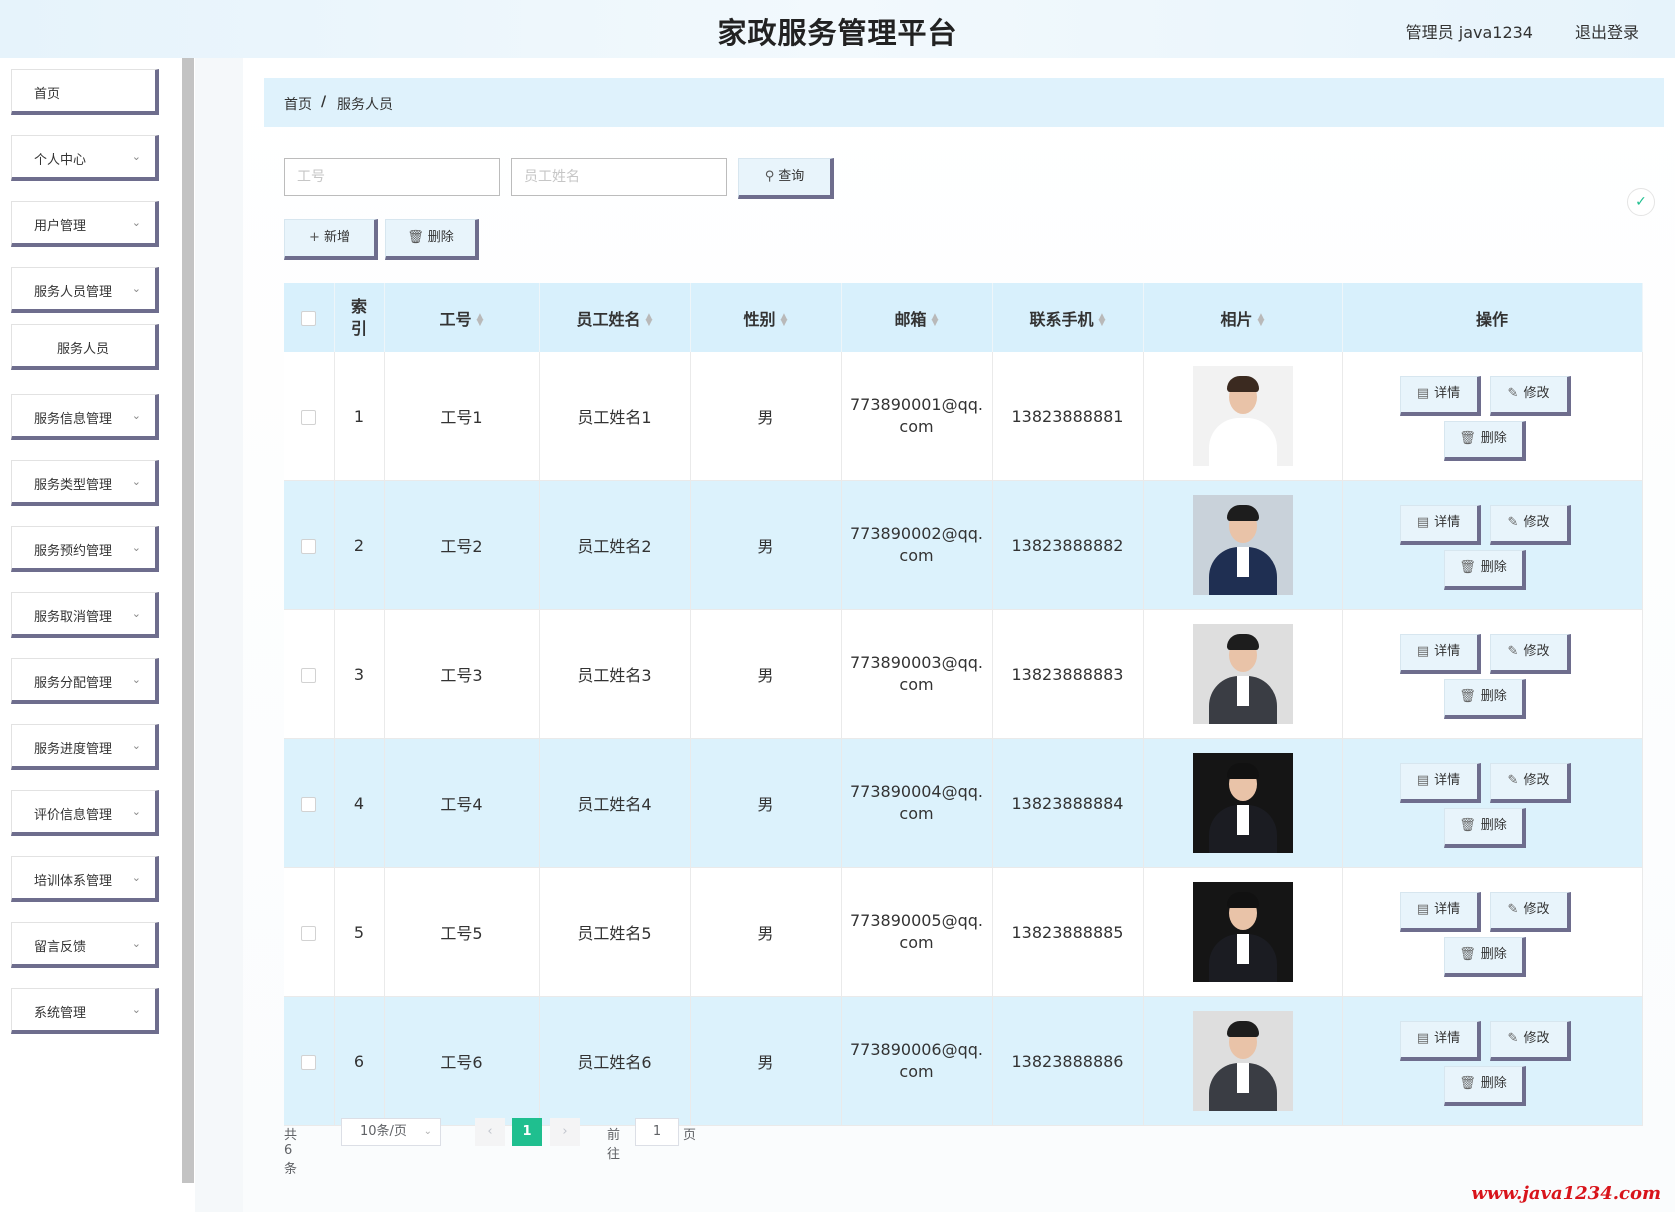  What do you see at coordinates (85, 347) in the screenshot?
I see `sidebar-subitem-staff: 服务人员` at bounding box center [85, 347].